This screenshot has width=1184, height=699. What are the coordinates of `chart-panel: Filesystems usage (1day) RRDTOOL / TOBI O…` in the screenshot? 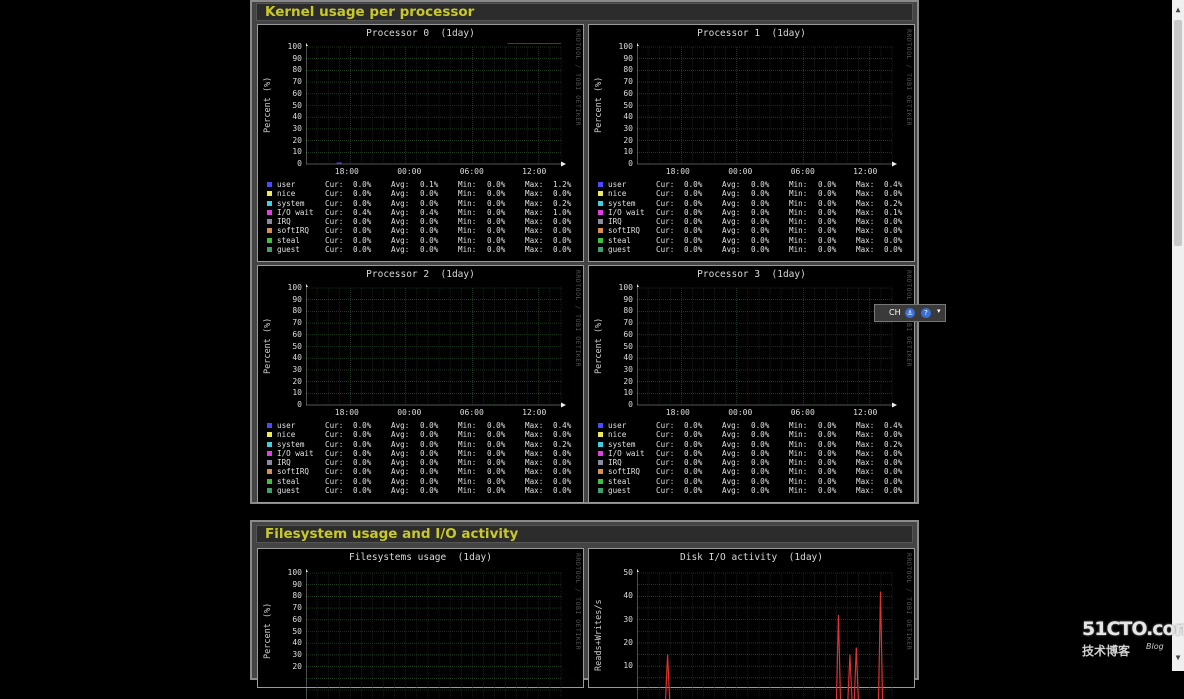 It's located at (420, 623).